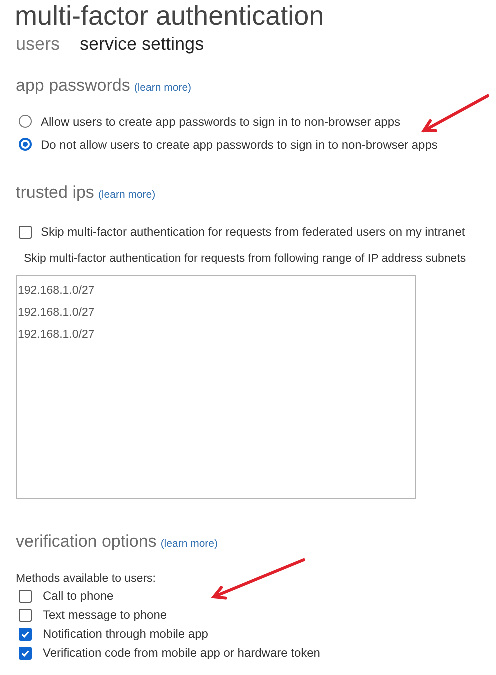 This screenshot has width=496, height=675. What do you see at coordinates (38, 44) in the screenshot?
I see `tab: users` at bounding box center [38, 44].